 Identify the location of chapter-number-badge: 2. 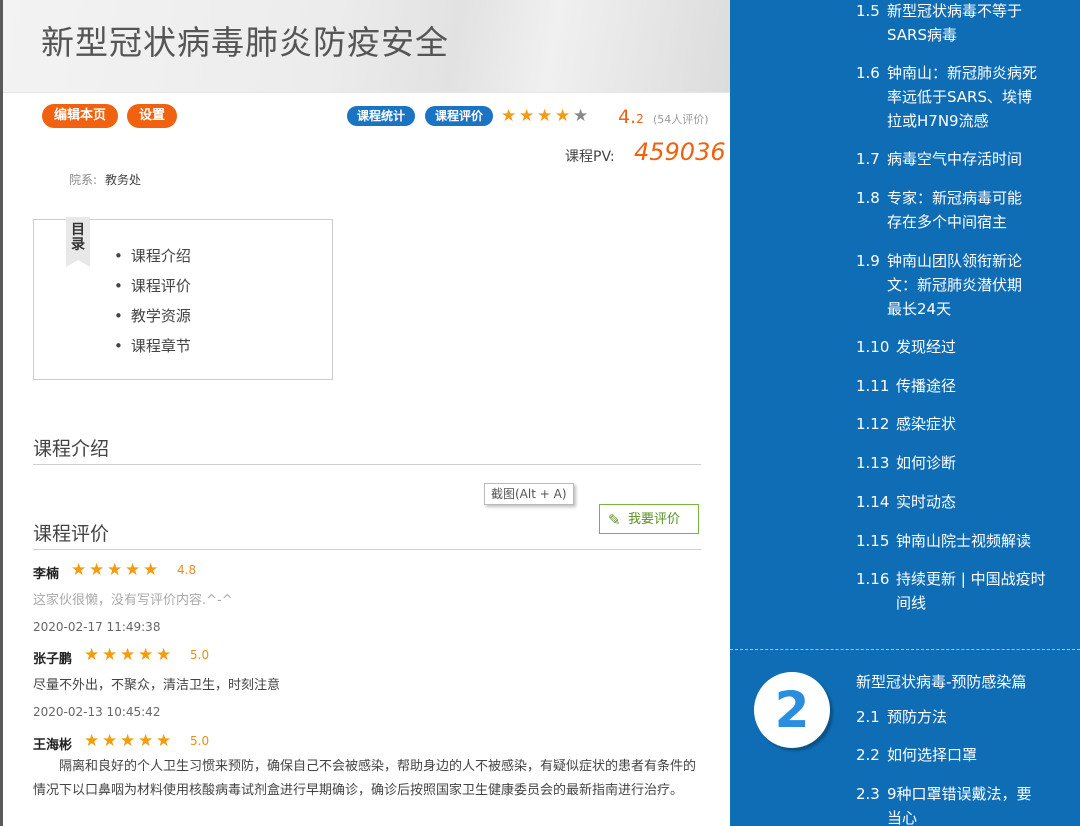
(792, 710).